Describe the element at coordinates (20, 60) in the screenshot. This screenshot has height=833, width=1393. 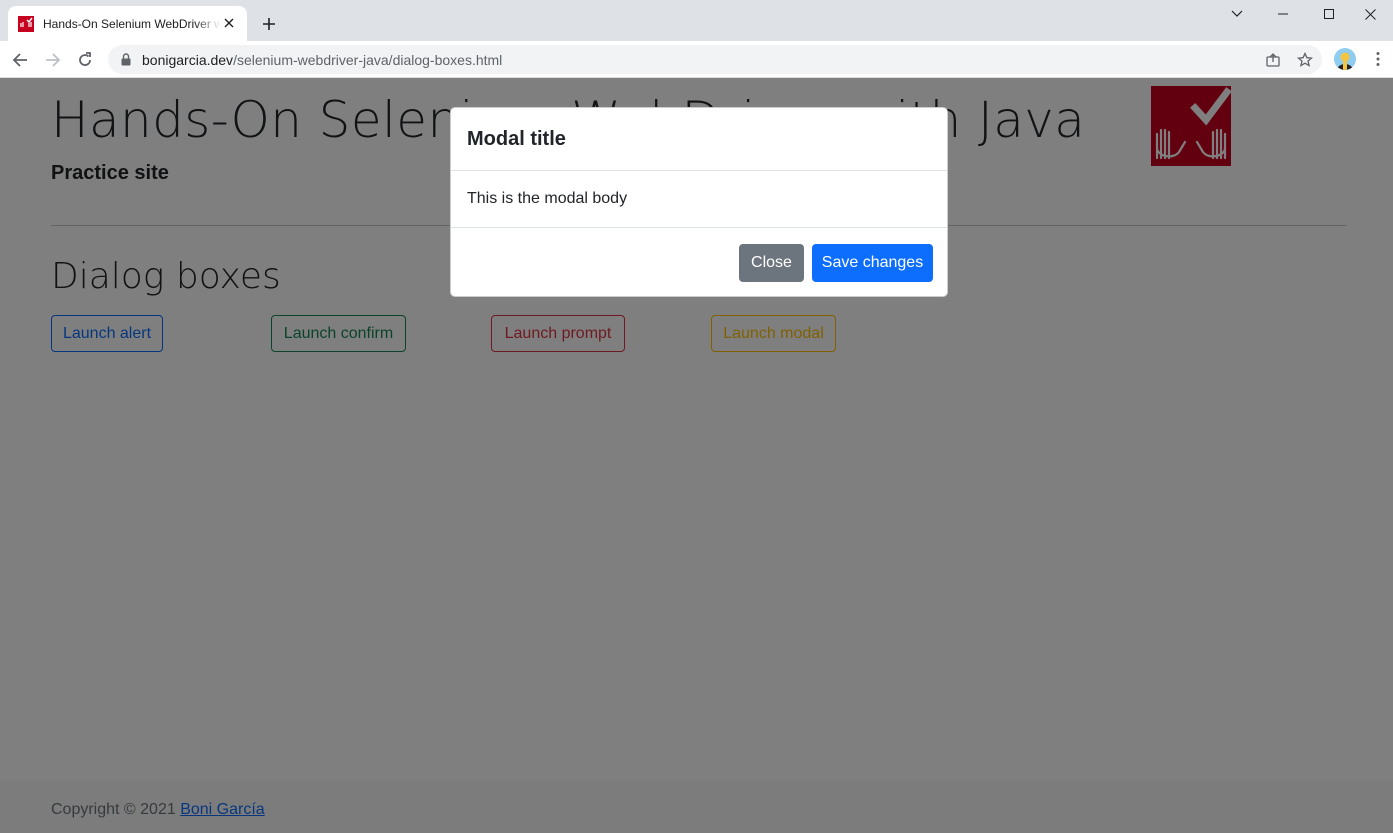
I see `back-arrow-icon` at that location.